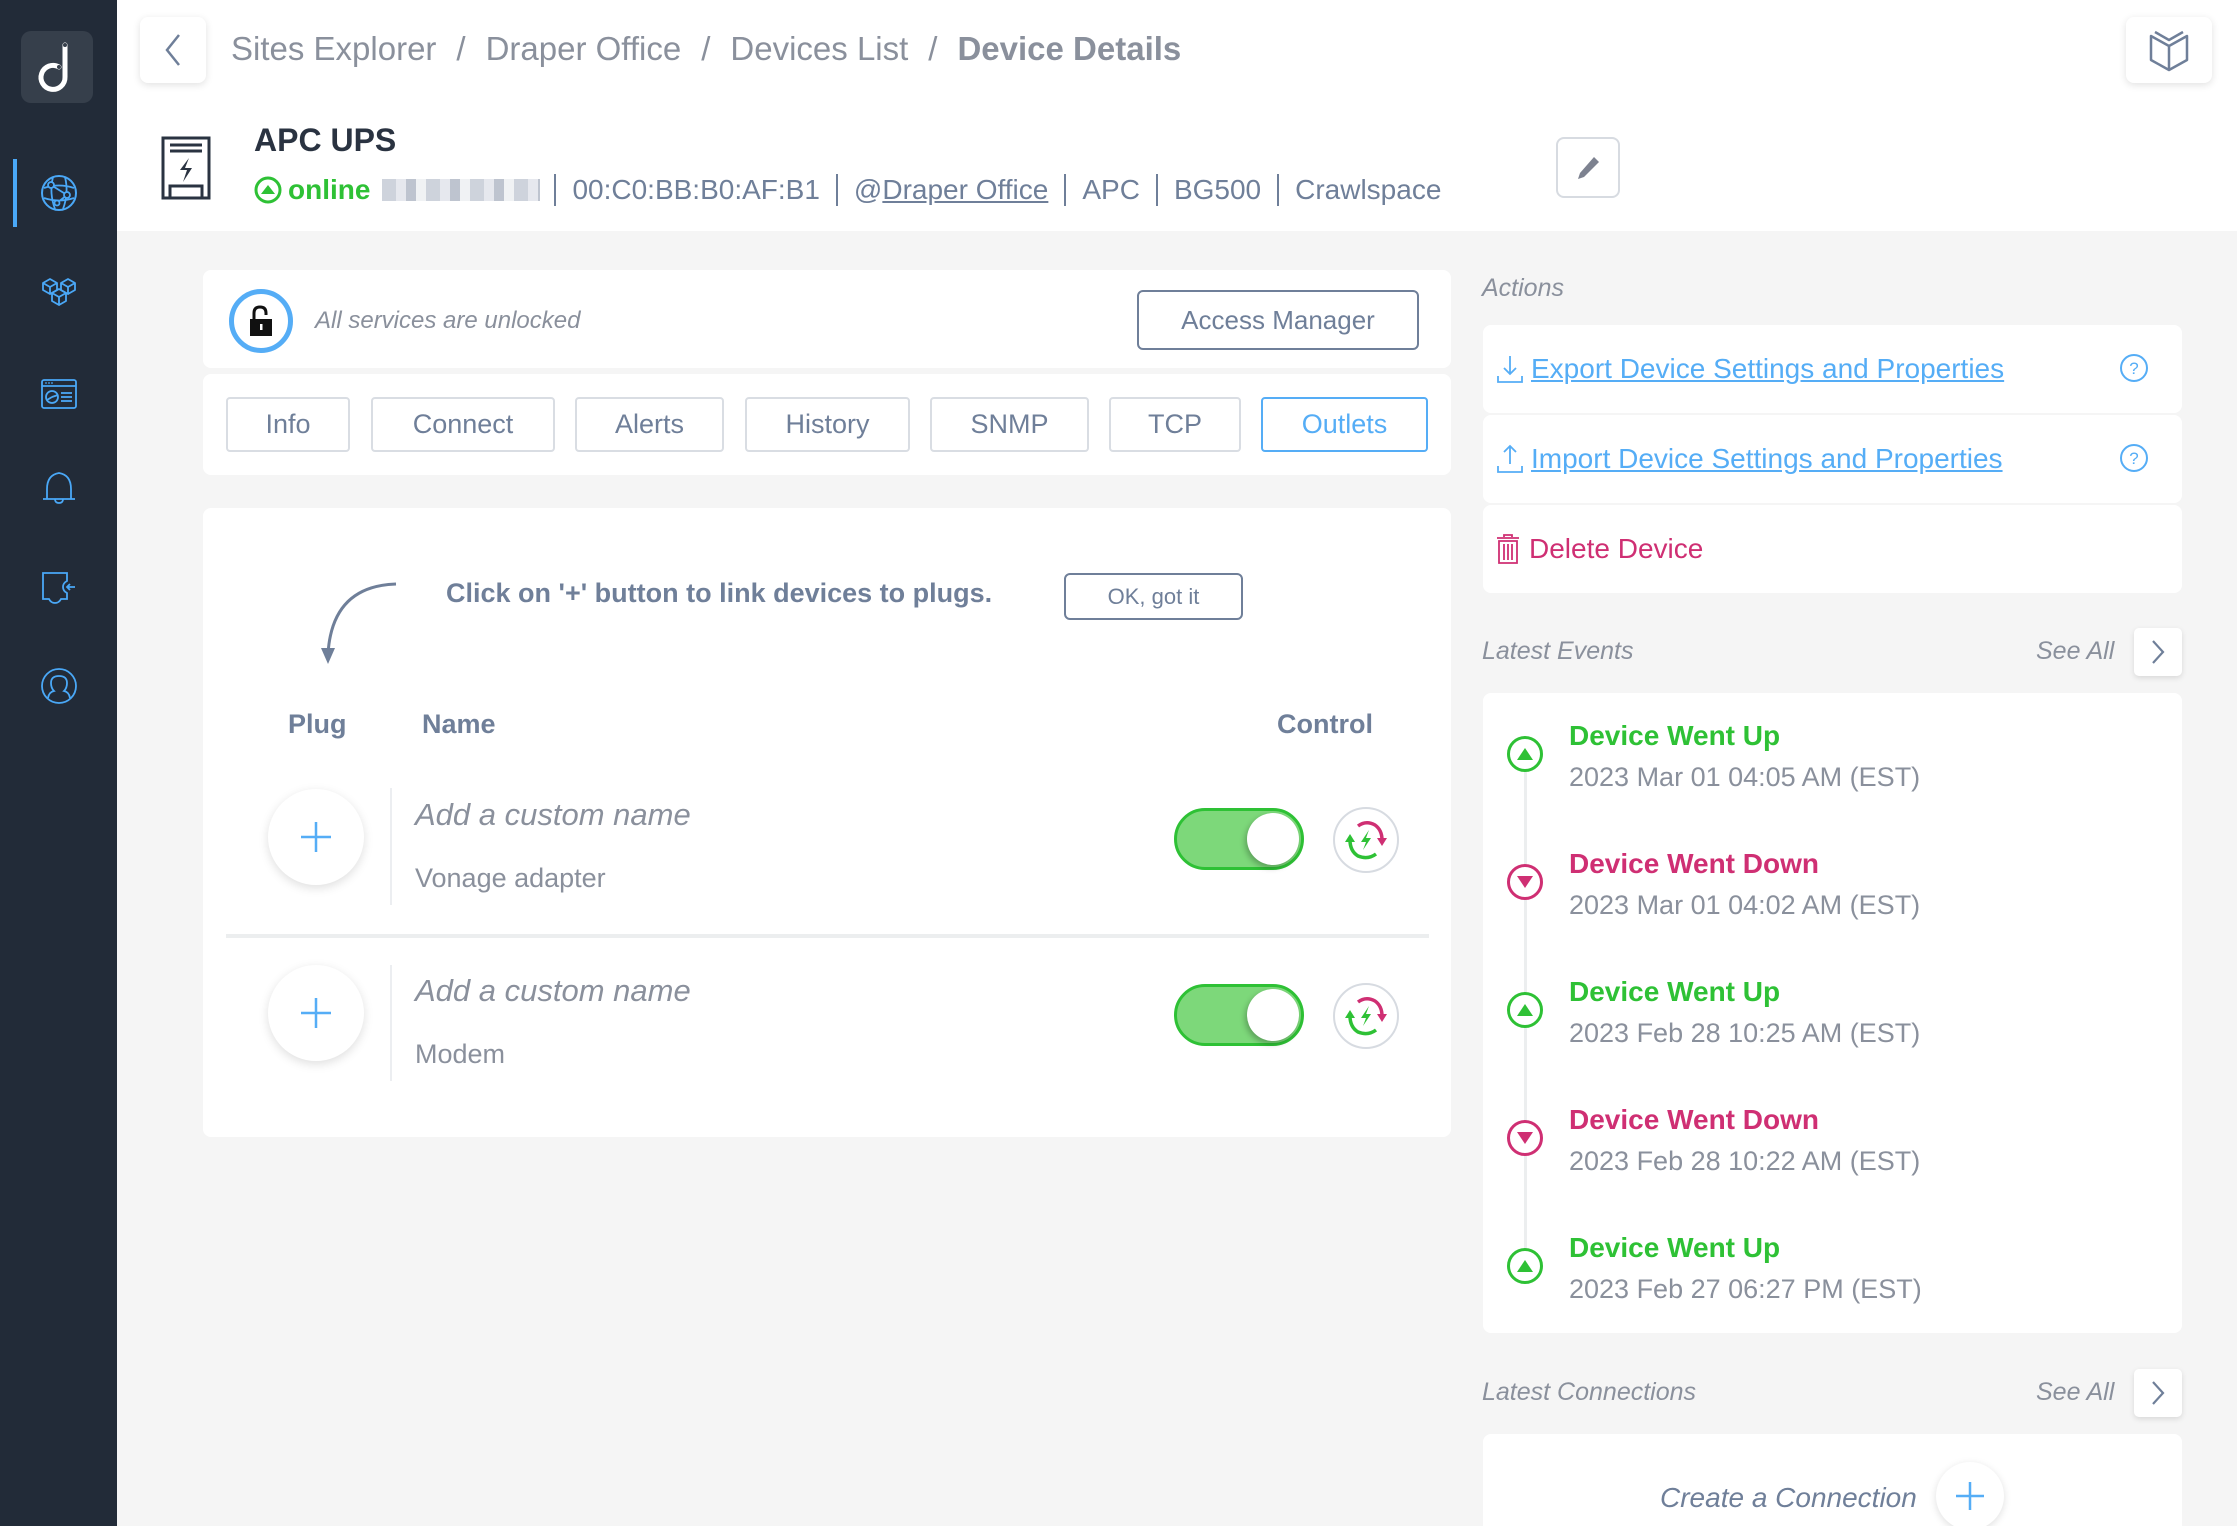  Describe the element at coordinates (1832, 549) in the screenshot. I see `delete-card: Delete Device` at that location.